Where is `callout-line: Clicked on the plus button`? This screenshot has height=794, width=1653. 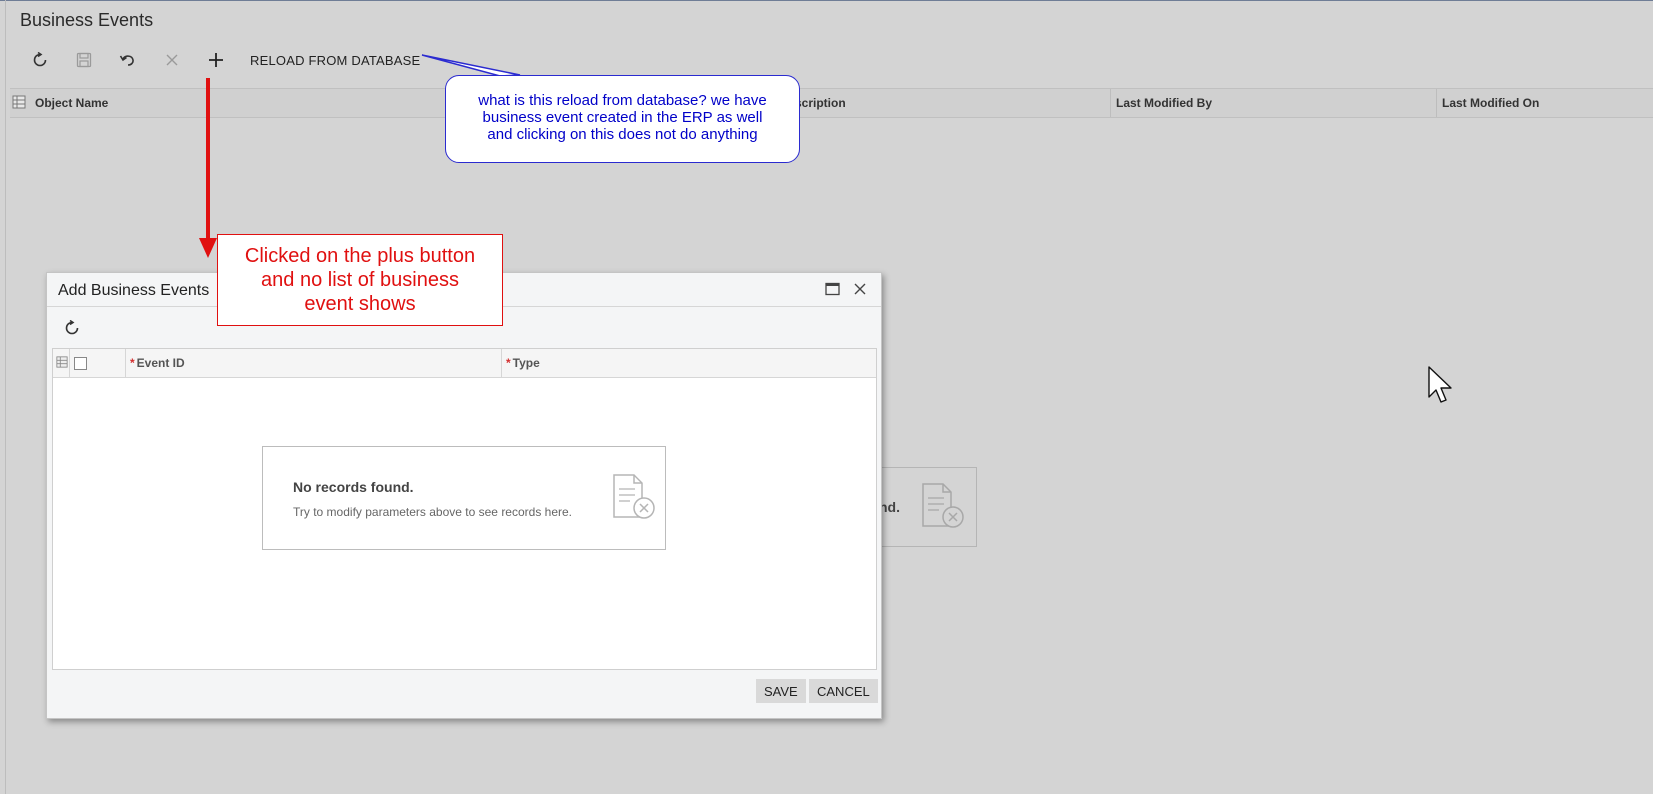
callout-line: Clicked on the plus button is located at coordinates (360, 256).